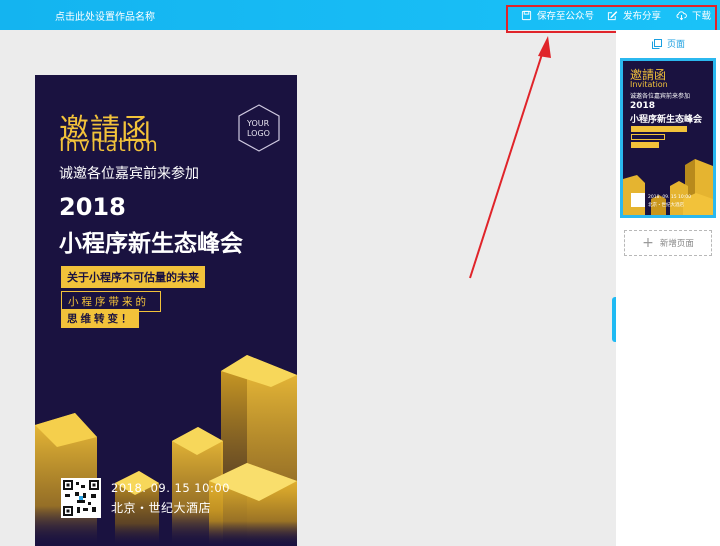  I want to click on pages-icon, so click(656, 43).